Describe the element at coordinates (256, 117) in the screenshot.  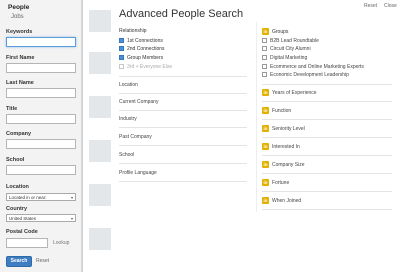
I see `column-divider` at that location.